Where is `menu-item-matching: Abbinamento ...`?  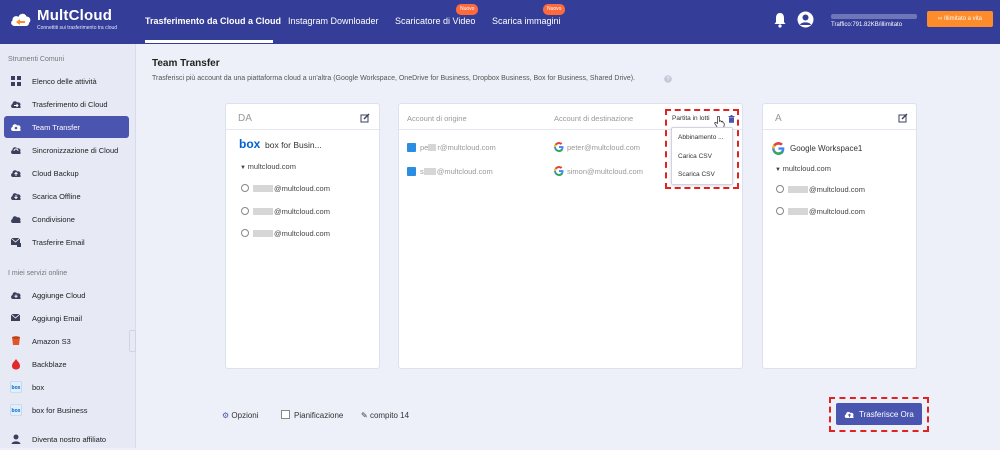 menu-item-matching: Abbinamento ... is located at coordinates (701, 137).